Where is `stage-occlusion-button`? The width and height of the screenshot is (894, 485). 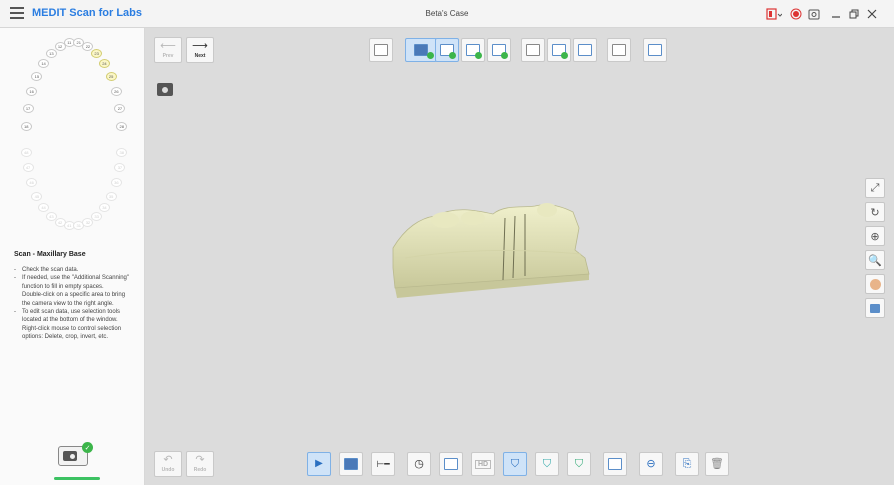 stage-occlusion-button is located at coordinates (533, 50).